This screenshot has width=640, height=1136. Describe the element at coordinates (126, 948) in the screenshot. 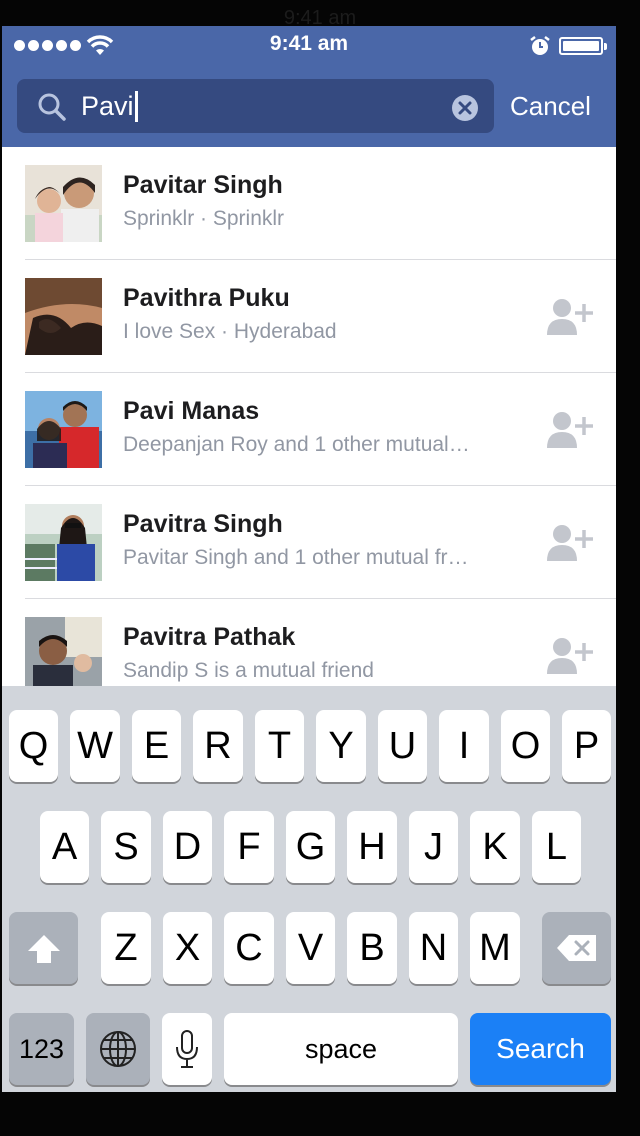

I see `key-z: Z` at that location.